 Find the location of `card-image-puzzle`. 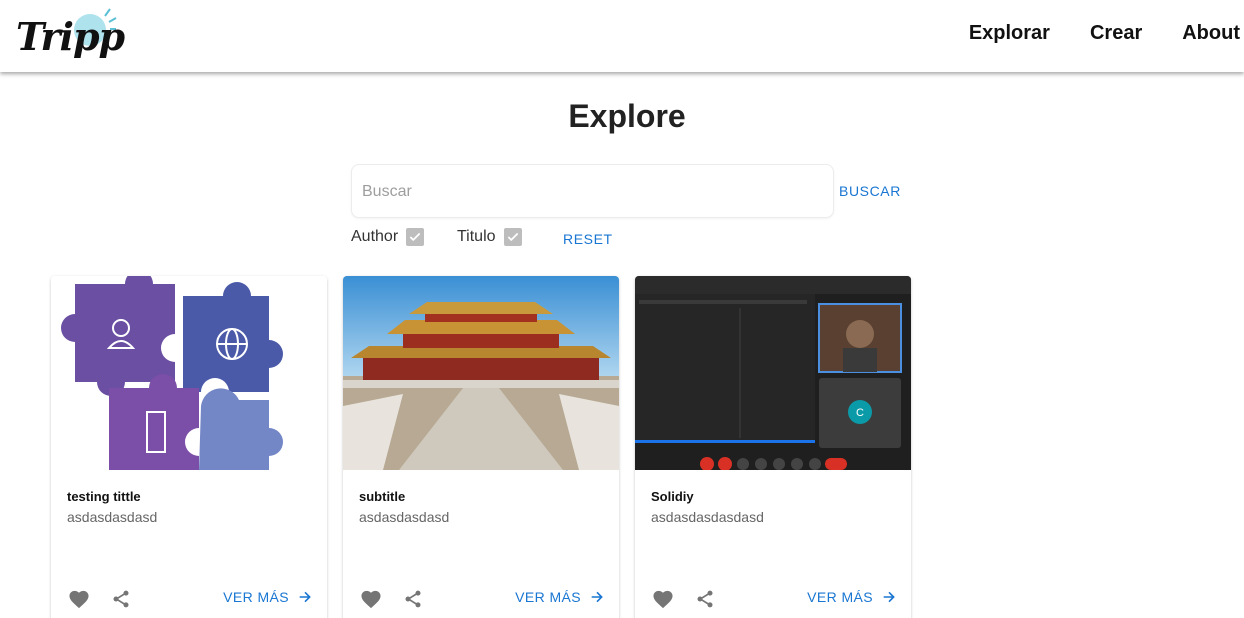

card-image-puzzle is located at coordinates (189, 373).